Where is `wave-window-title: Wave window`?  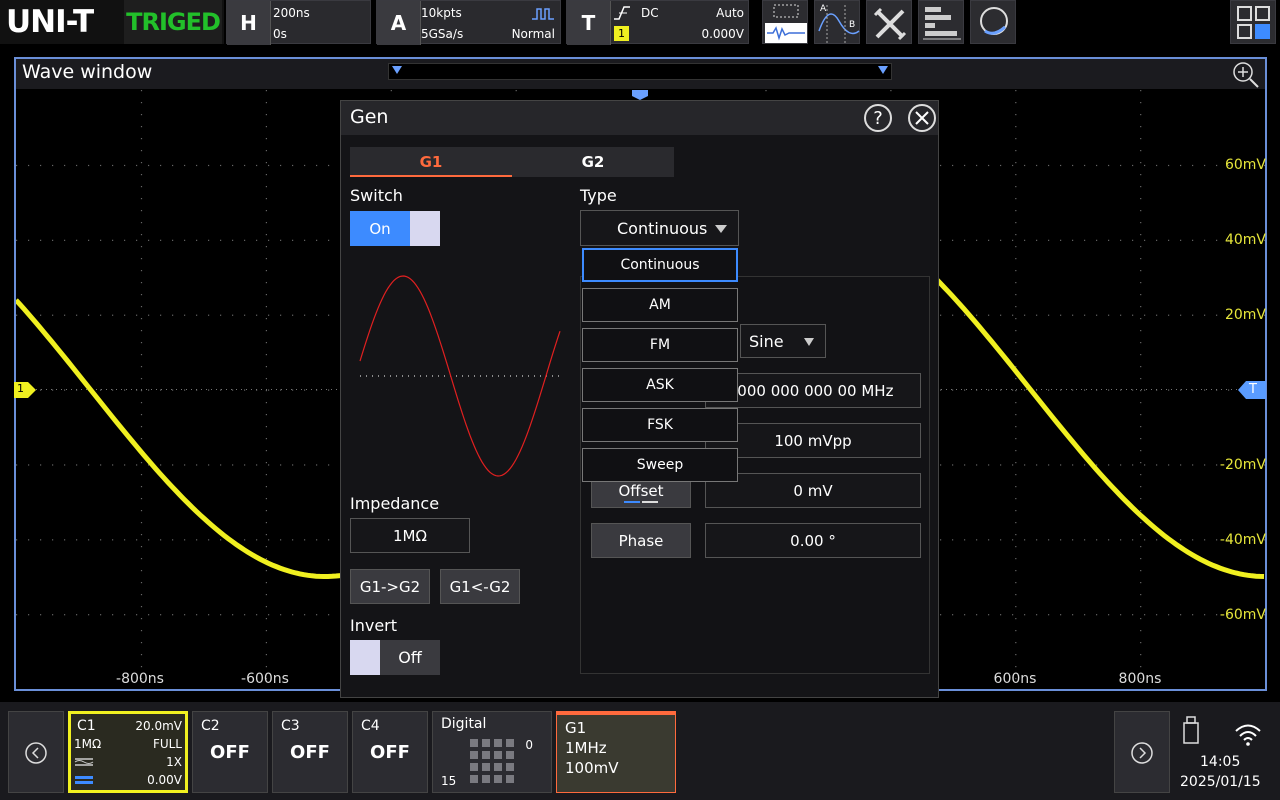
wave-window-title: Wave window is located at coordinates (87, 72).